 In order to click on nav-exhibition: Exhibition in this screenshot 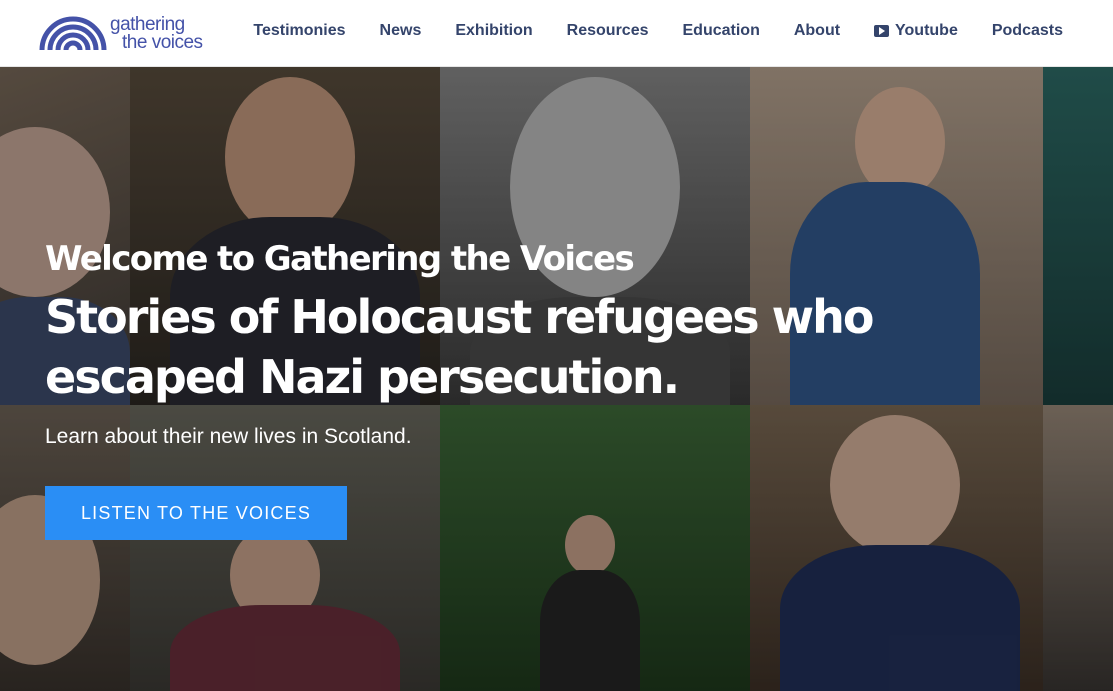, I will do `click(493, 31)`.